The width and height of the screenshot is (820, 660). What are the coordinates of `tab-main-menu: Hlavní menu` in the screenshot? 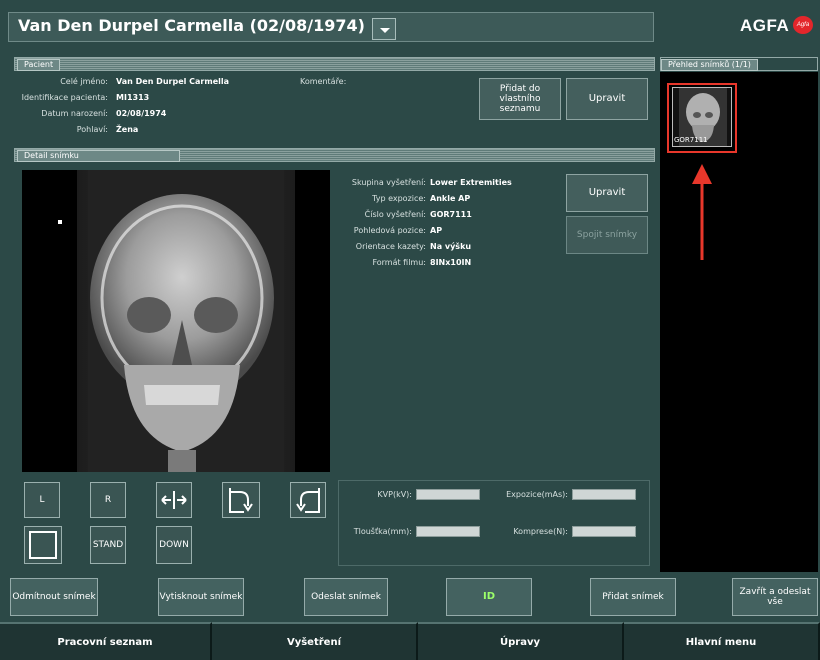 It's located at (722, 641).